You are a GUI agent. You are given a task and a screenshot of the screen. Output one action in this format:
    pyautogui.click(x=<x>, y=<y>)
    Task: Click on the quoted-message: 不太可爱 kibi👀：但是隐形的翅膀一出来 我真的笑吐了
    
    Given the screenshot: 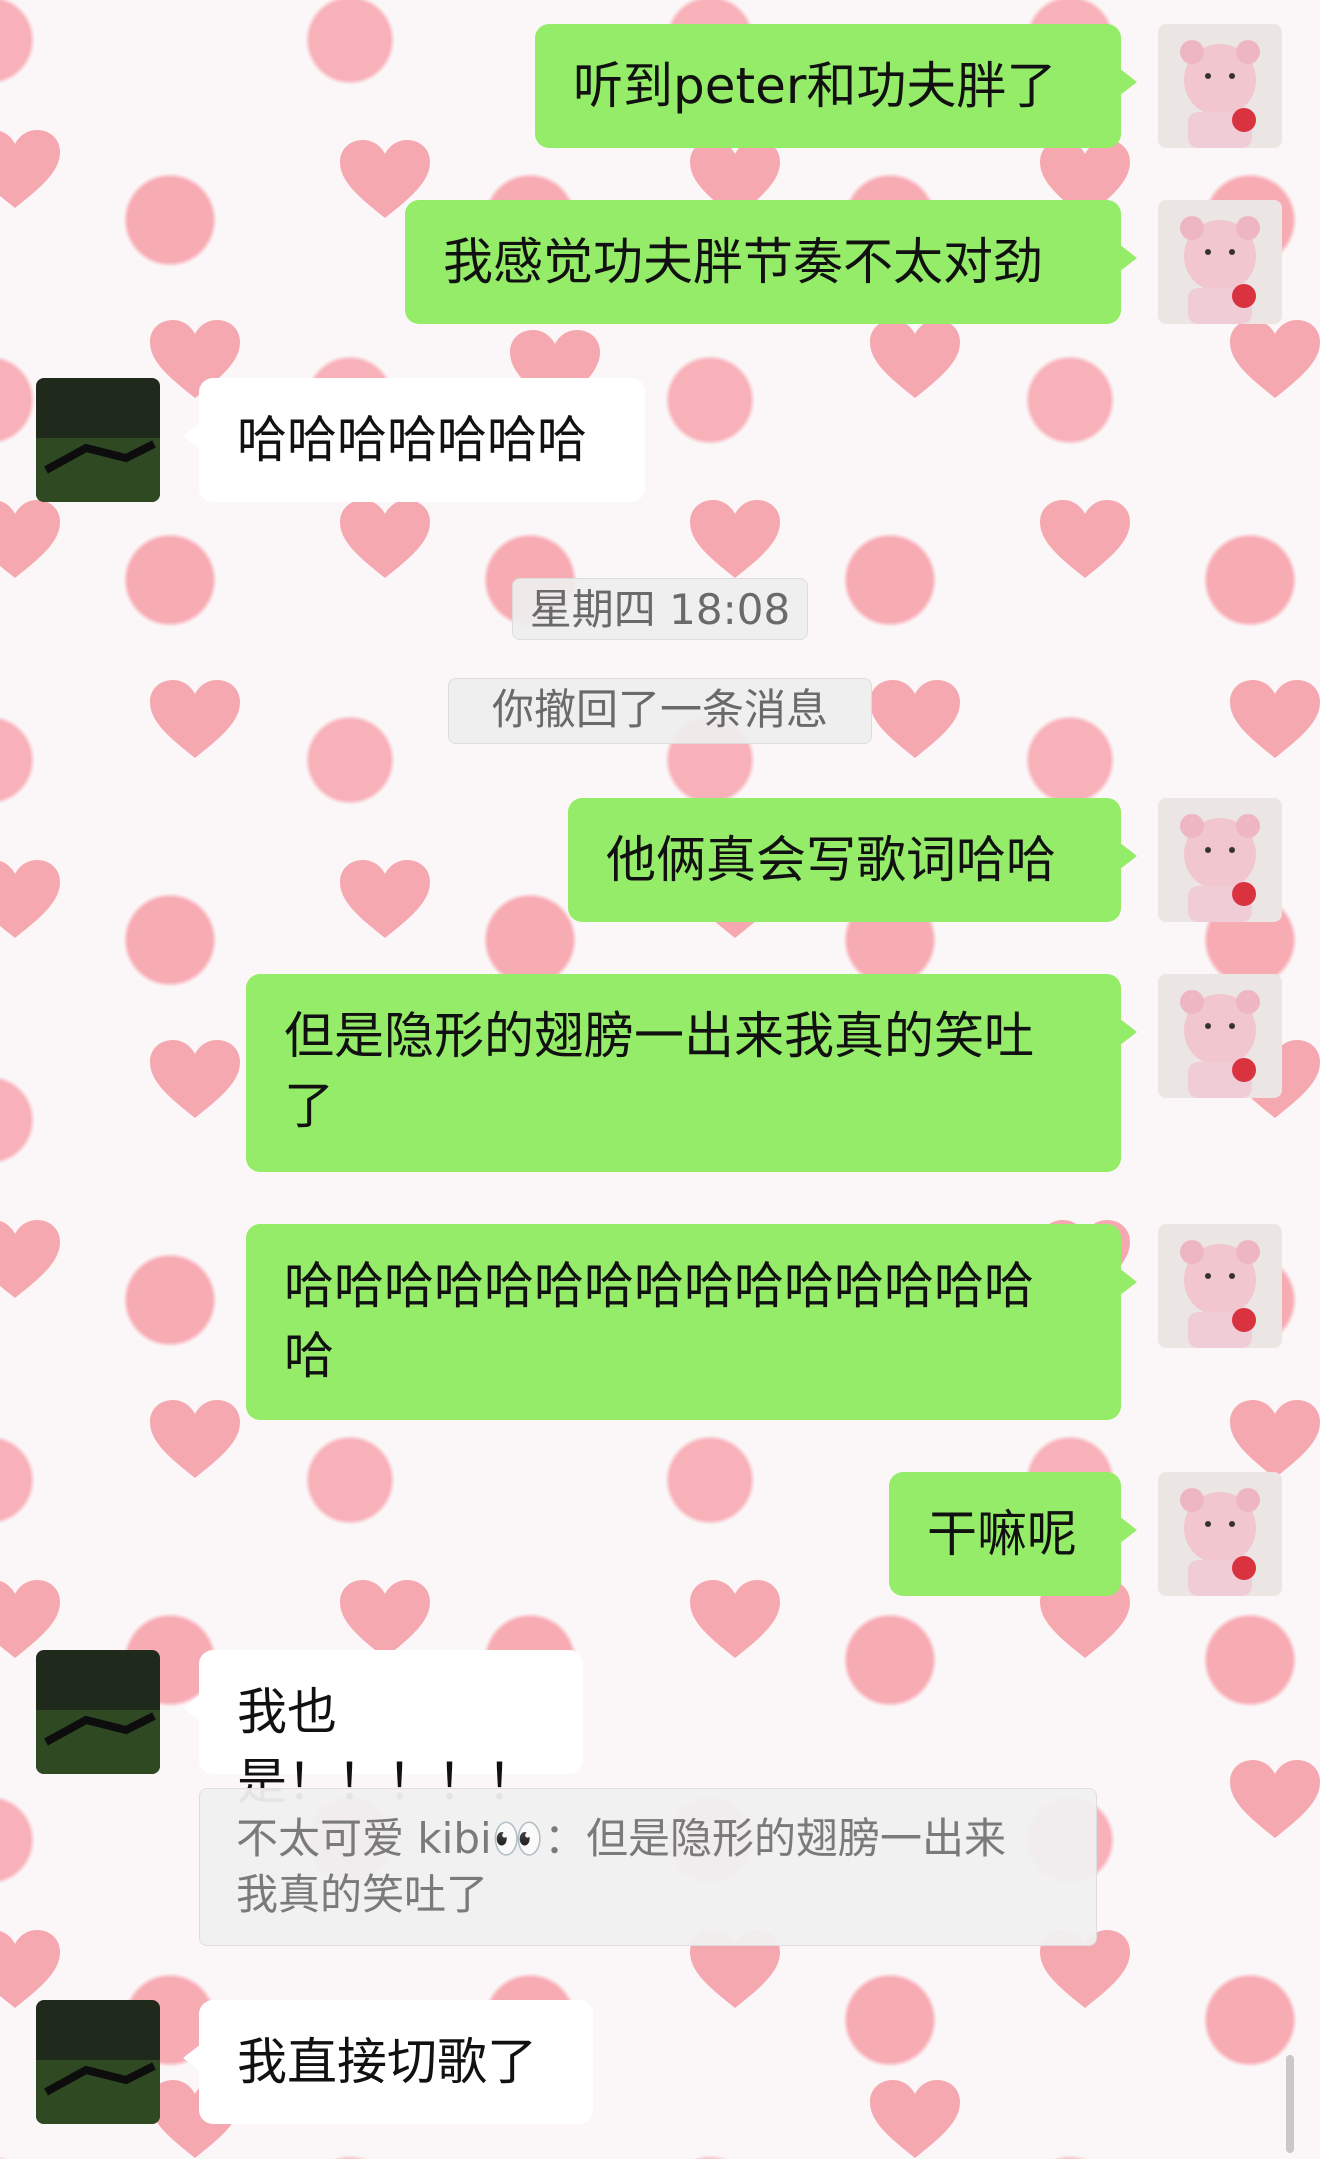 What is the action you would take?
    pyautogui.click(x=648, y=1867)
    